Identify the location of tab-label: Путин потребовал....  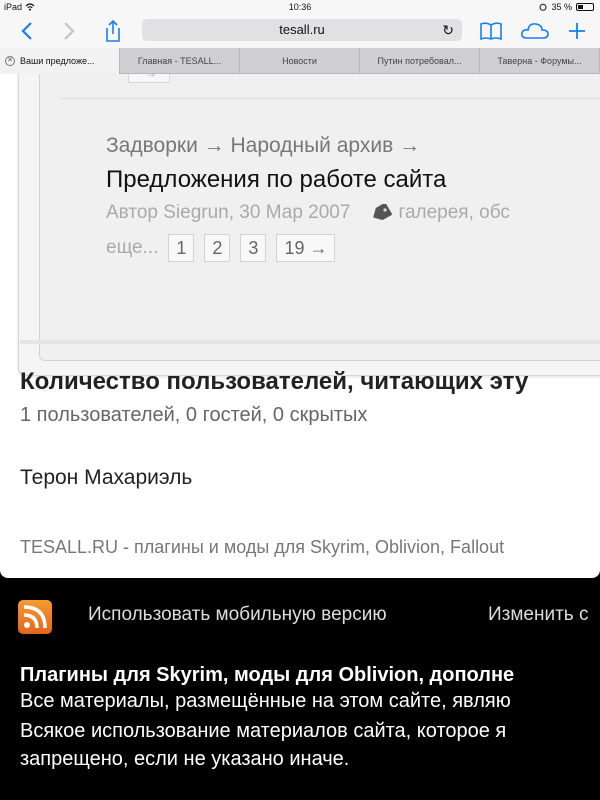
(419, 61).